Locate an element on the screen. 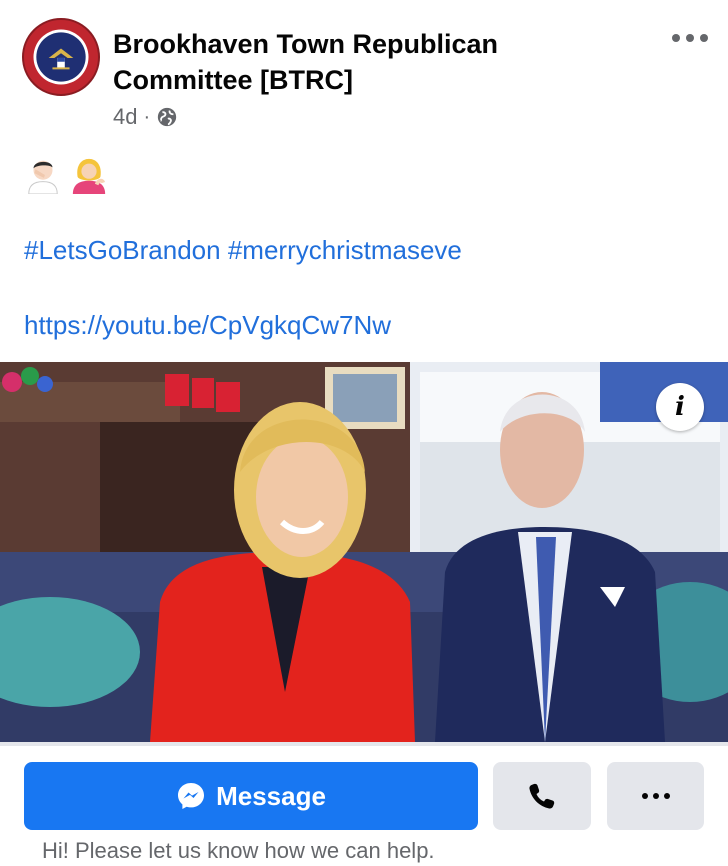  cta-row: Message is located at coordinates (364, 796).